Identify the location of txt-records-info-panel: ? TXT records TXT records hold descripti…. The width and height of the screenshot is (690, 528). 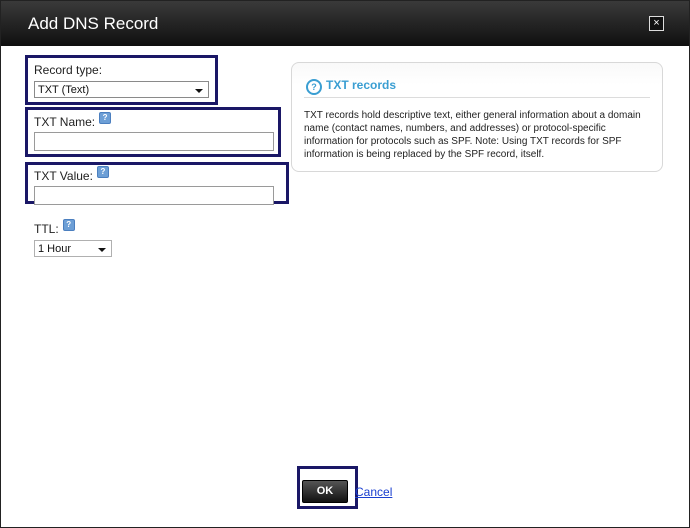
(477, 117).